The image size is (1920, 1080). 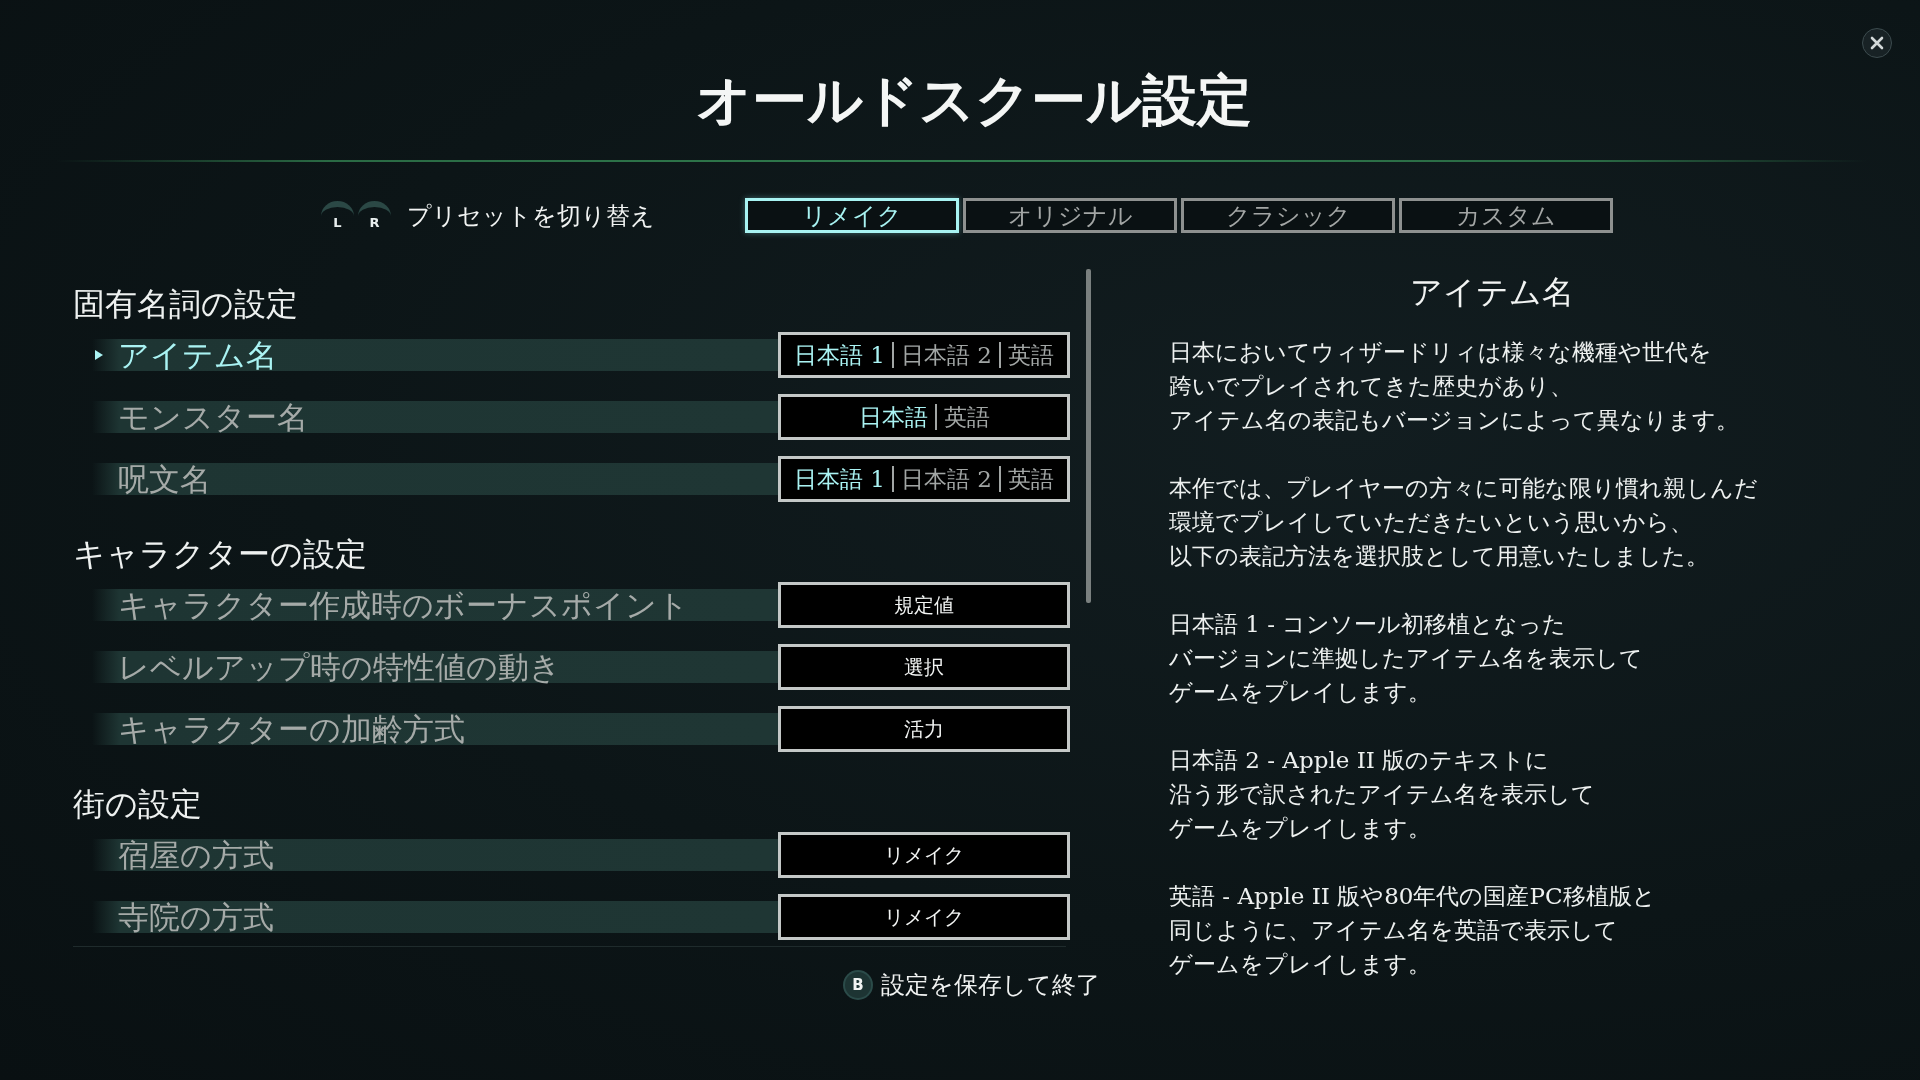 What do you see at coordinates (435, 855) in the screenshot?
I see `setting-item: 宿屋の方式` at bounding box center [435, 855].